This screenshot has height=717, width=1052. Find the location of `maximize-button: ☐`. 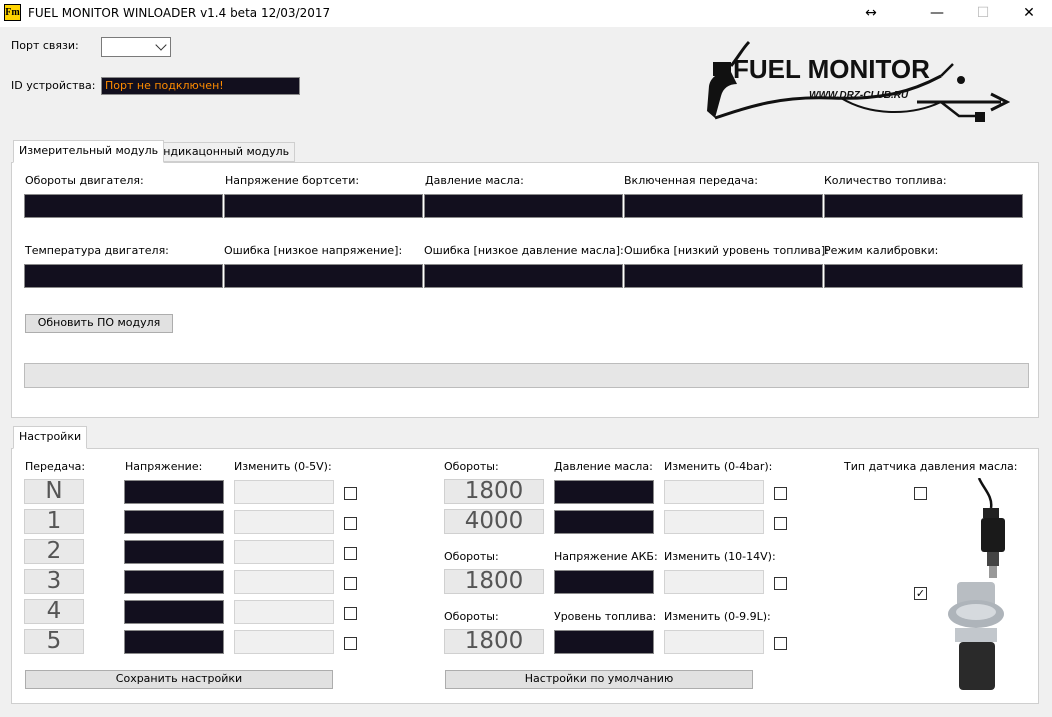

maximize-button: ☐ is located at coordinates (983, 13).